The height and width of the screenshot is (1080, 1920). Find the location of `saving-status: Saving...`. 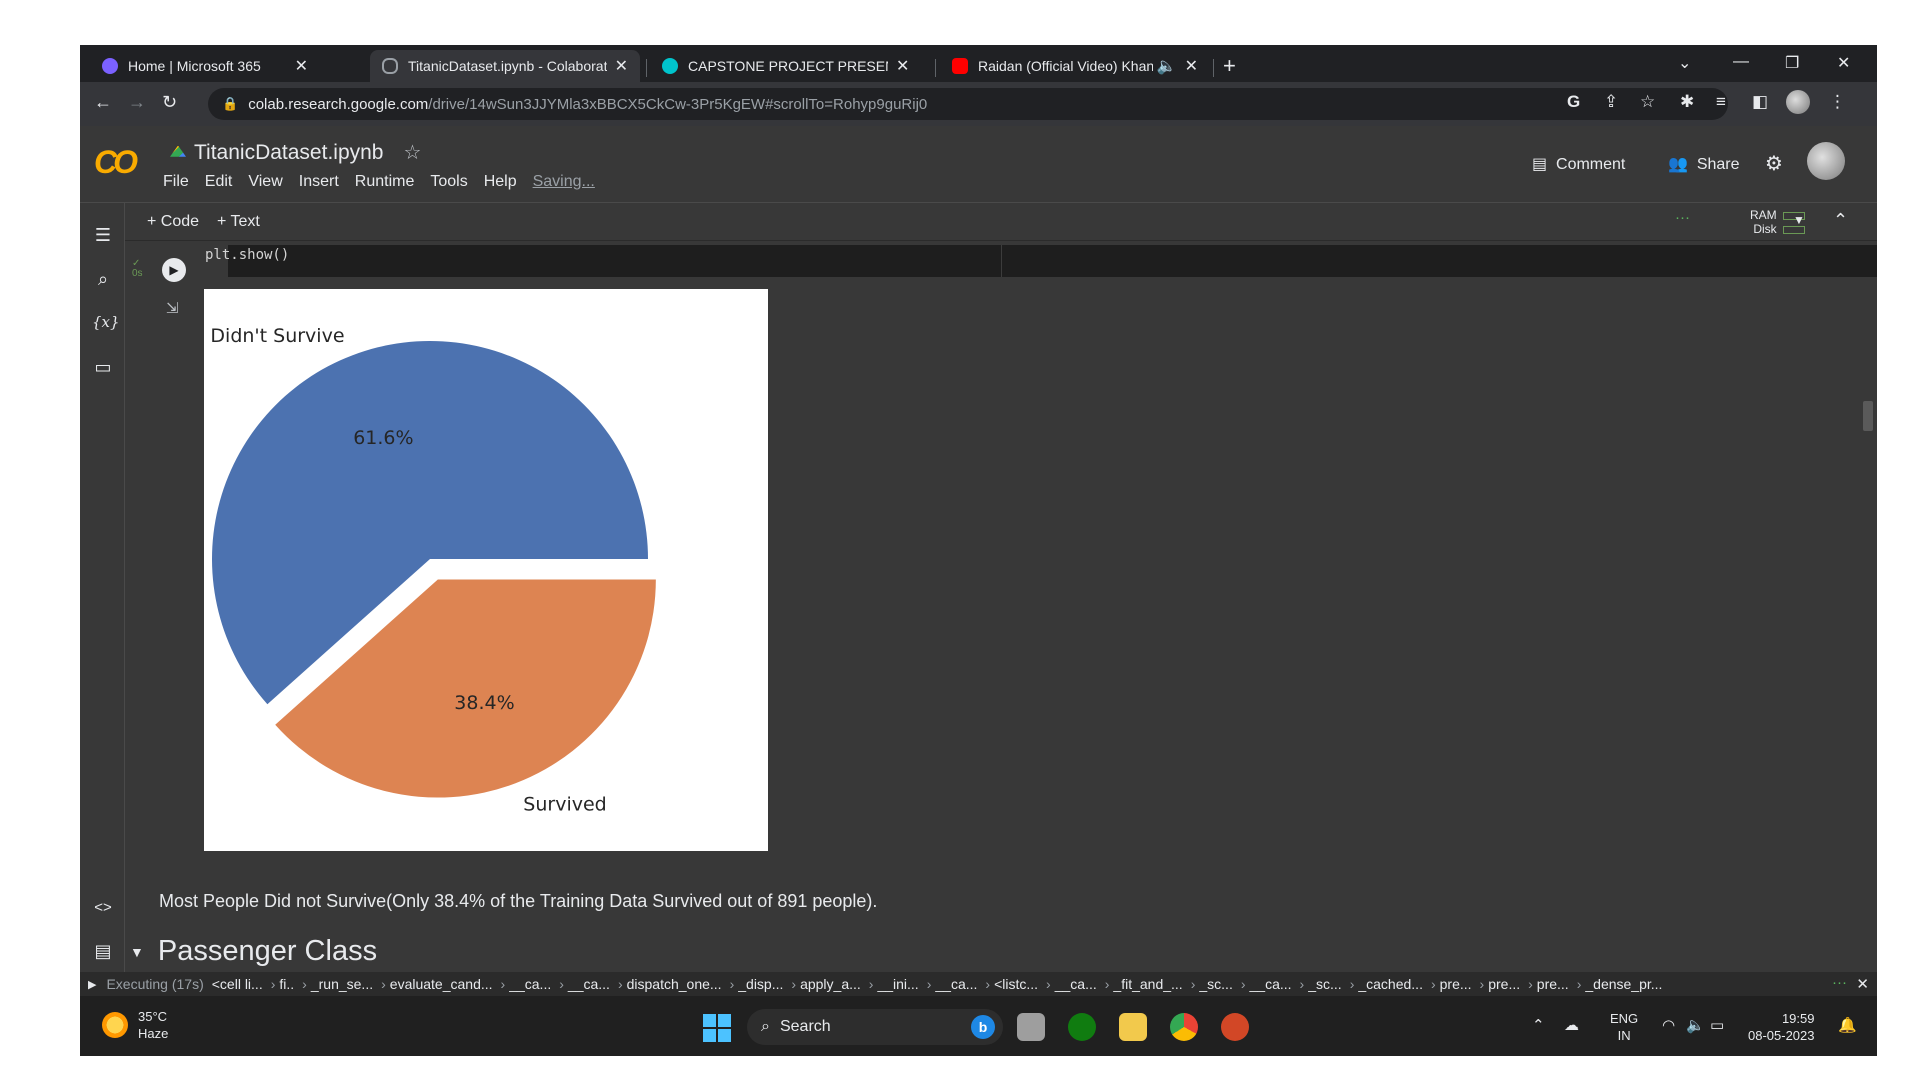

saving-status: Saving... is located at coordinates (564, 182).